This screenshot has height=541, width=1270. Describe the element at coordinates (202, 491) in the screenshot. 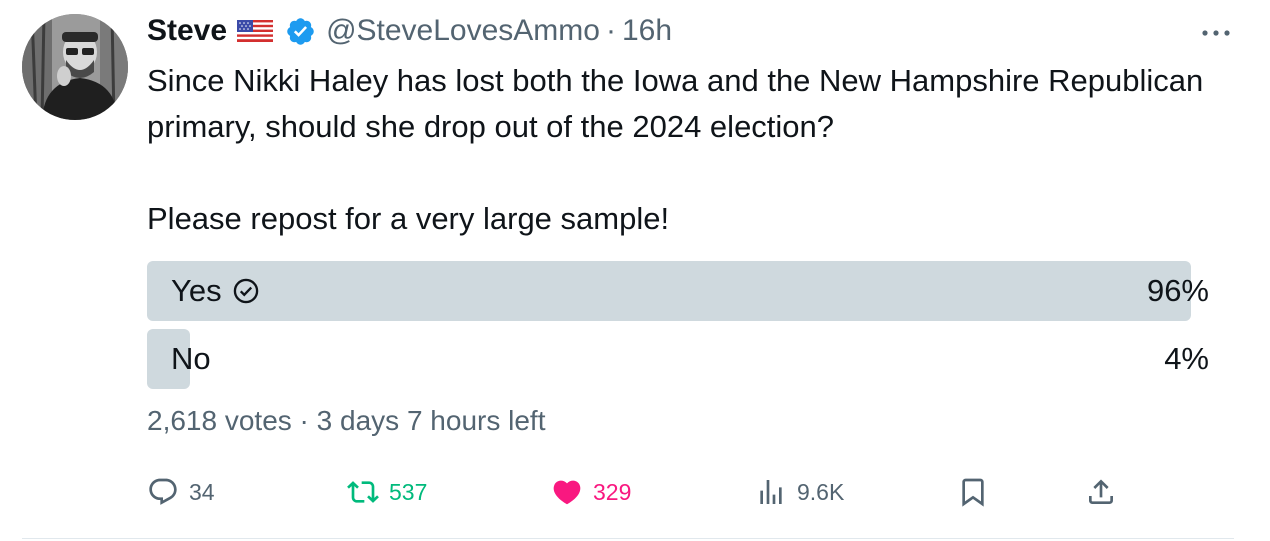

I see `reply-count: 34` at that location.